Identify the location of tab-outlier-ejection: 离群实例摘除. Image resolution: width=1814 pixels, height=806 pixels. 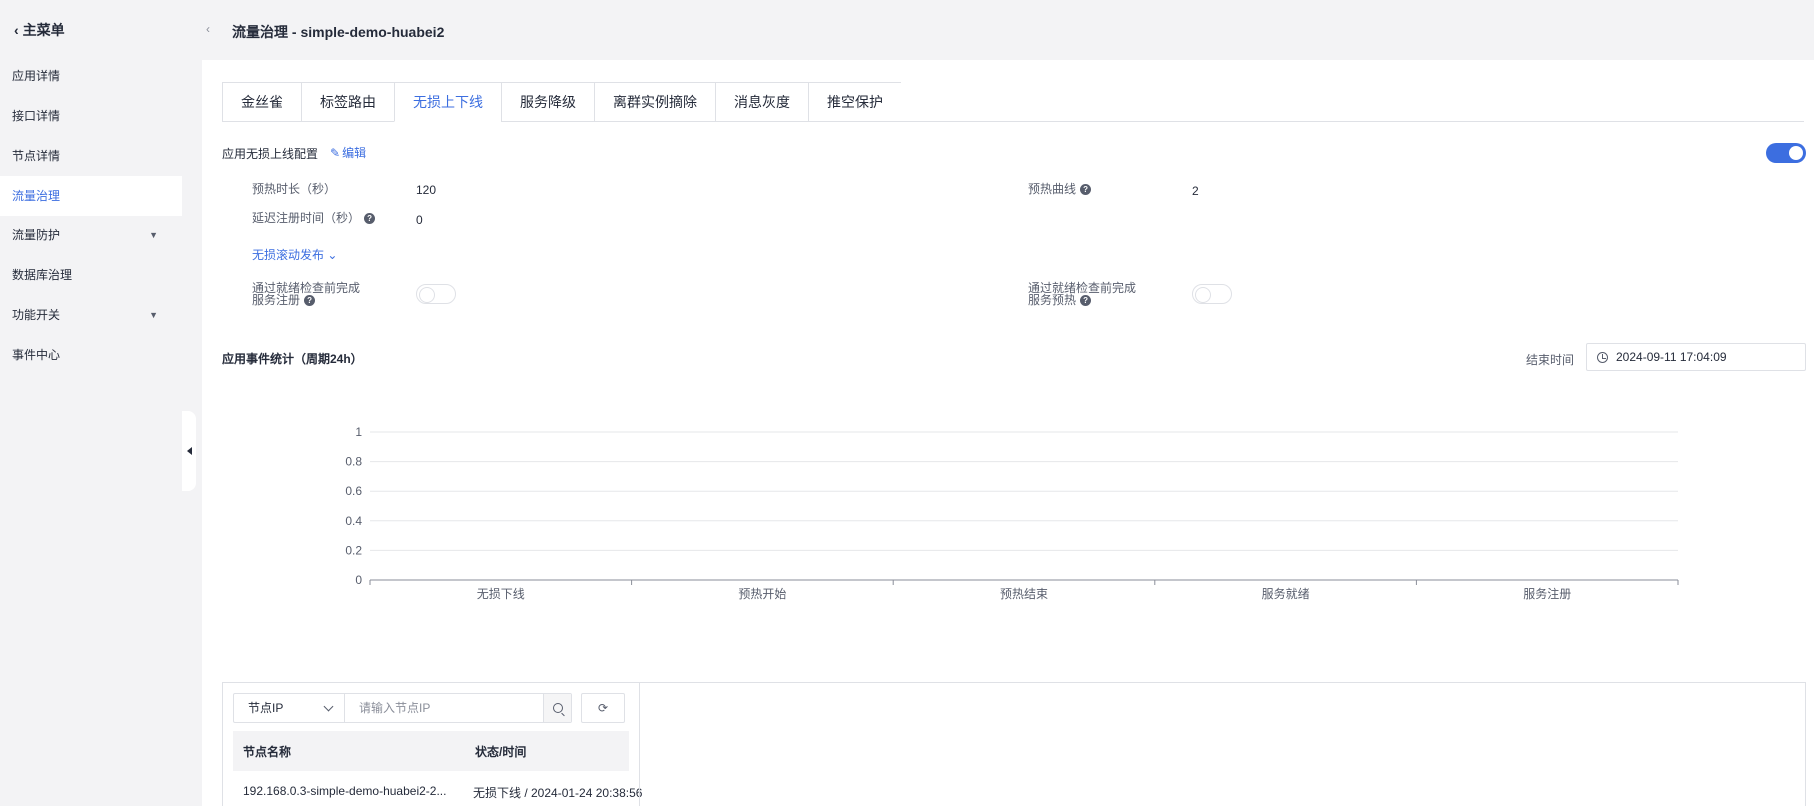
(654, 102).